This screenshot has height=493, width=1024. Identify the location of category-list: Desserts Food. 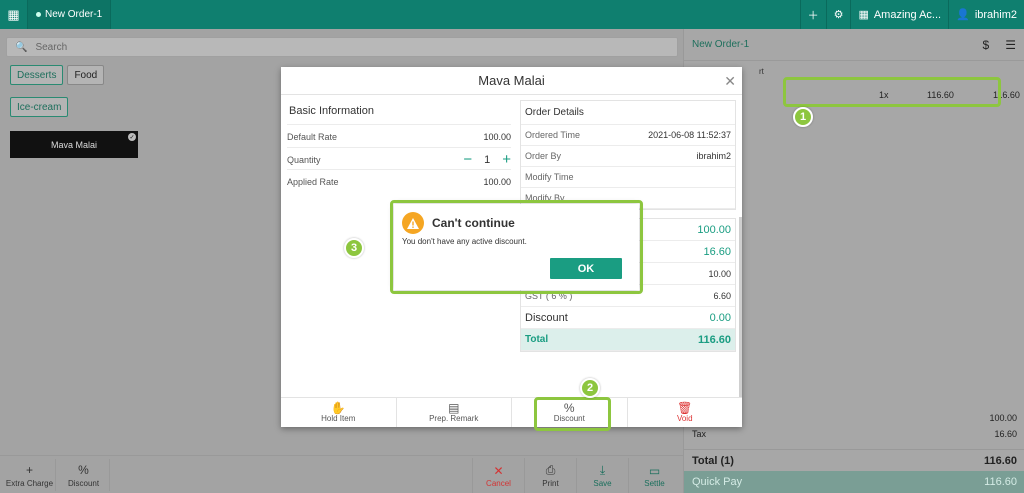
(57, 75).